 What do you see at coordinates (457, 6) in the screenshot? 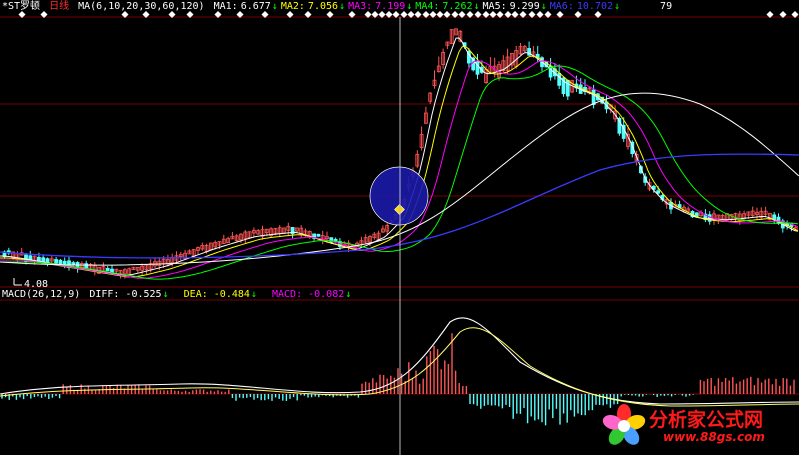
I see `ma4-value: 7.262` at bounding box center [457, 6].